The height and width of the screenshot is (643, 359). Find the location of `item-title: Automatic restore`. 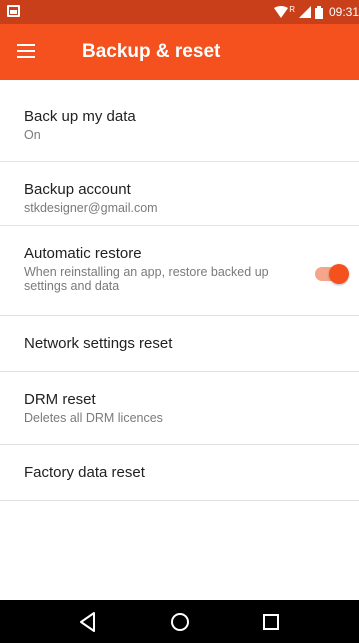

item-title: Automatic restore is located at coordinates (83, 253).